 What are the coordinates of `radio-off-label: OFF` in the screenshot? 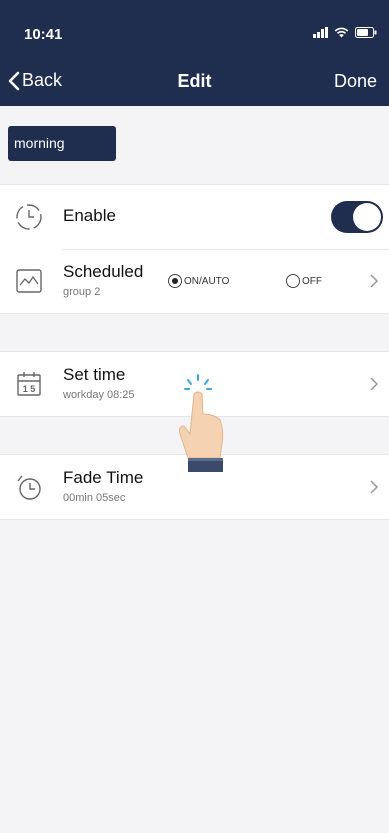 It's located at (312, 281).